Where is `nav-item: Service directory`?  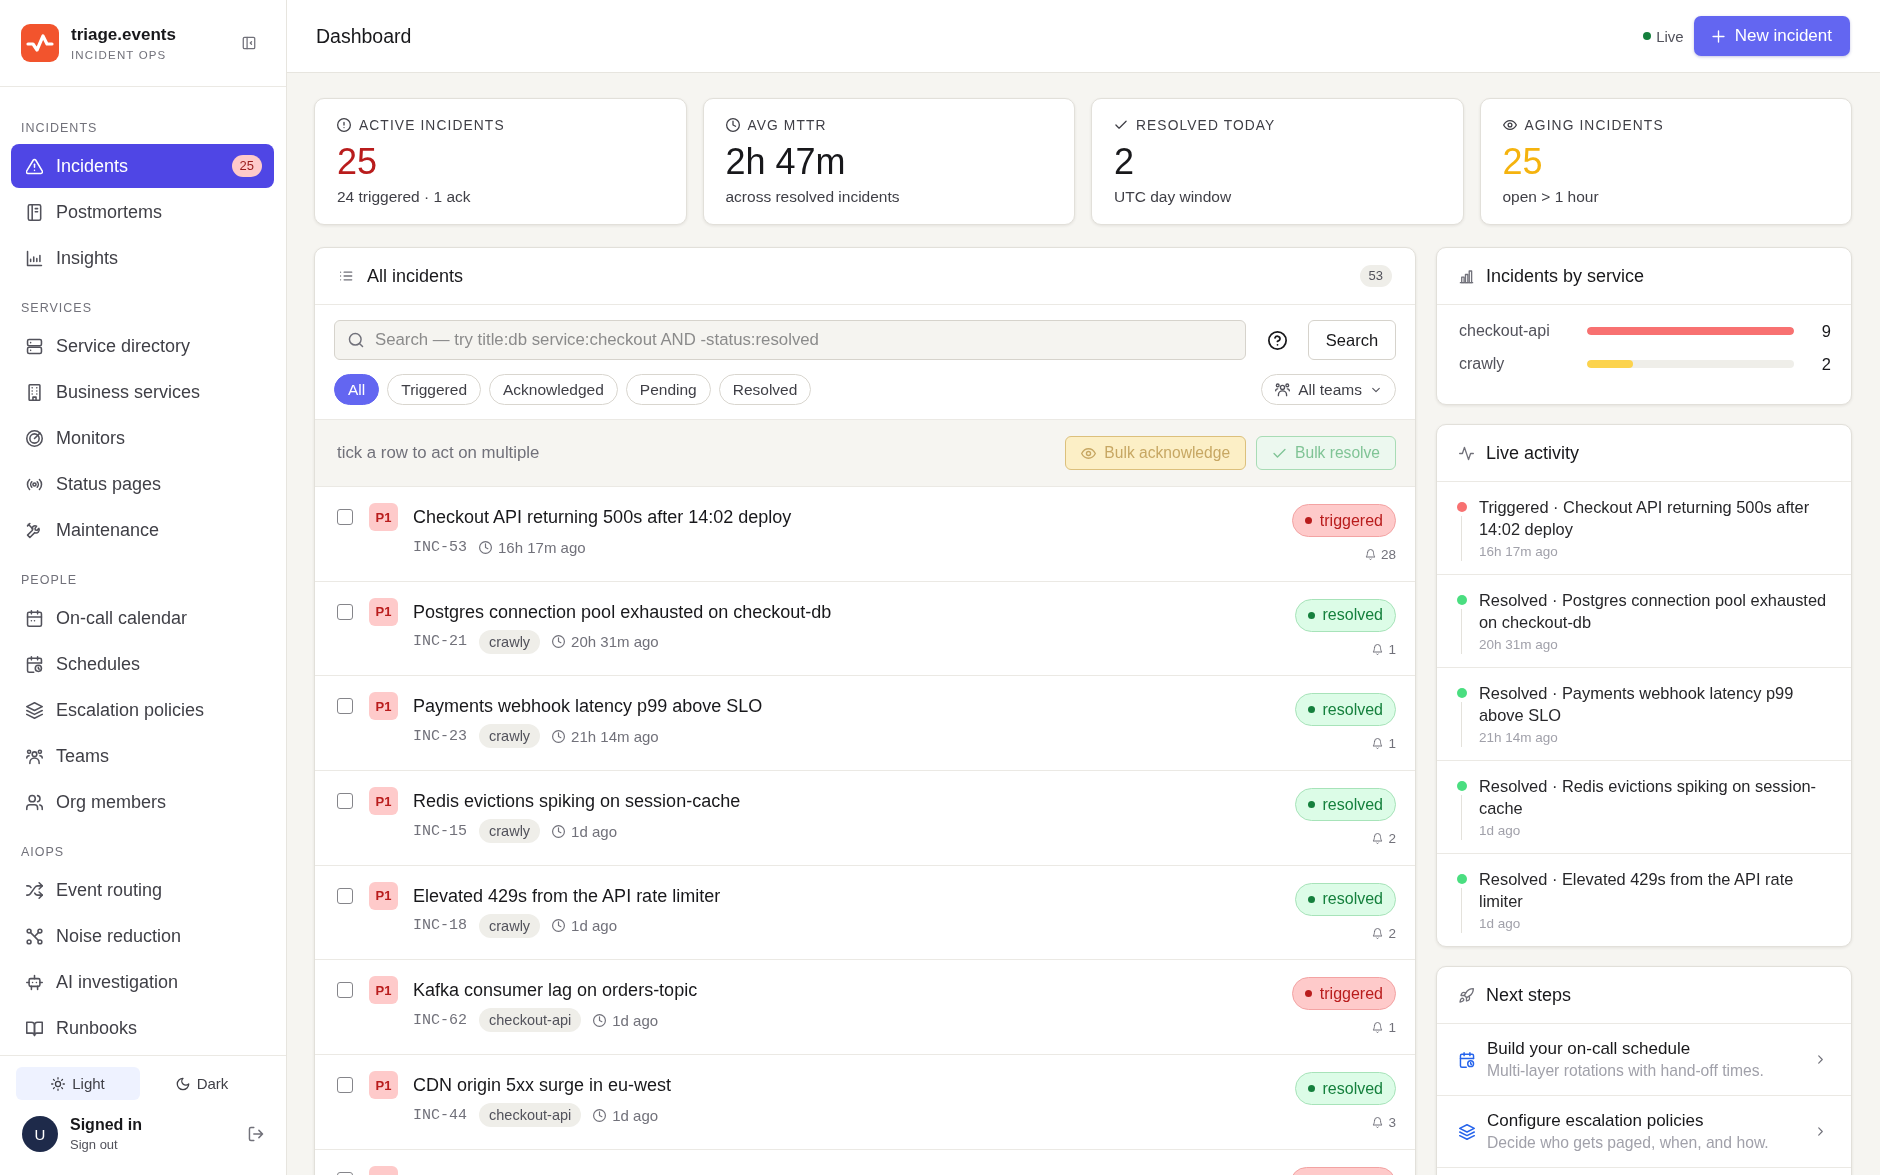 nav-item: Service directory is located at coordinates (142, 346).